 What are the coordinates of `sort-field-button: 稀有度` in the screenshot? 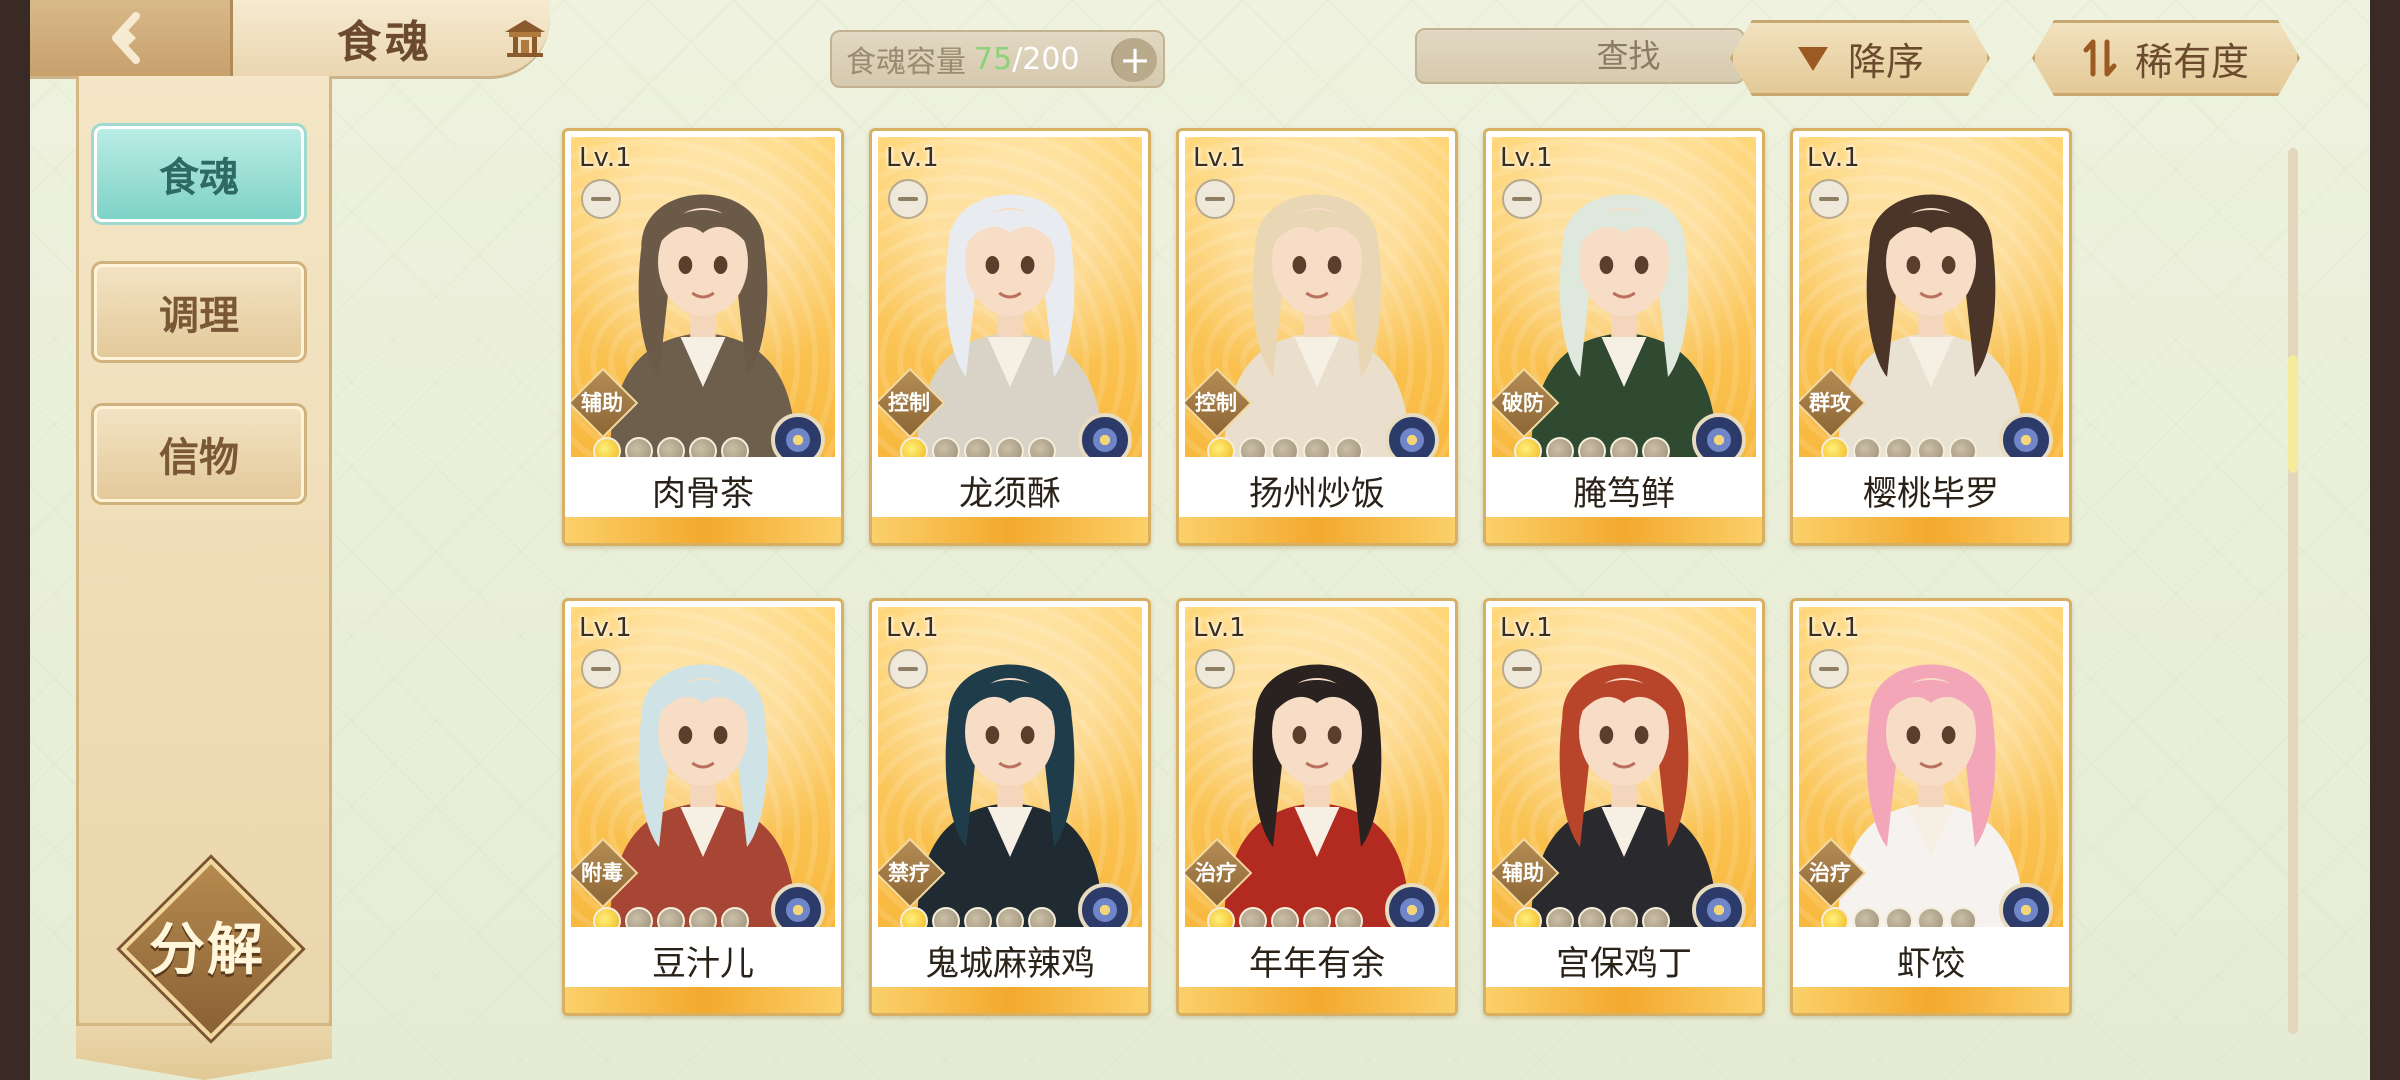 It's located at (2166, 58).